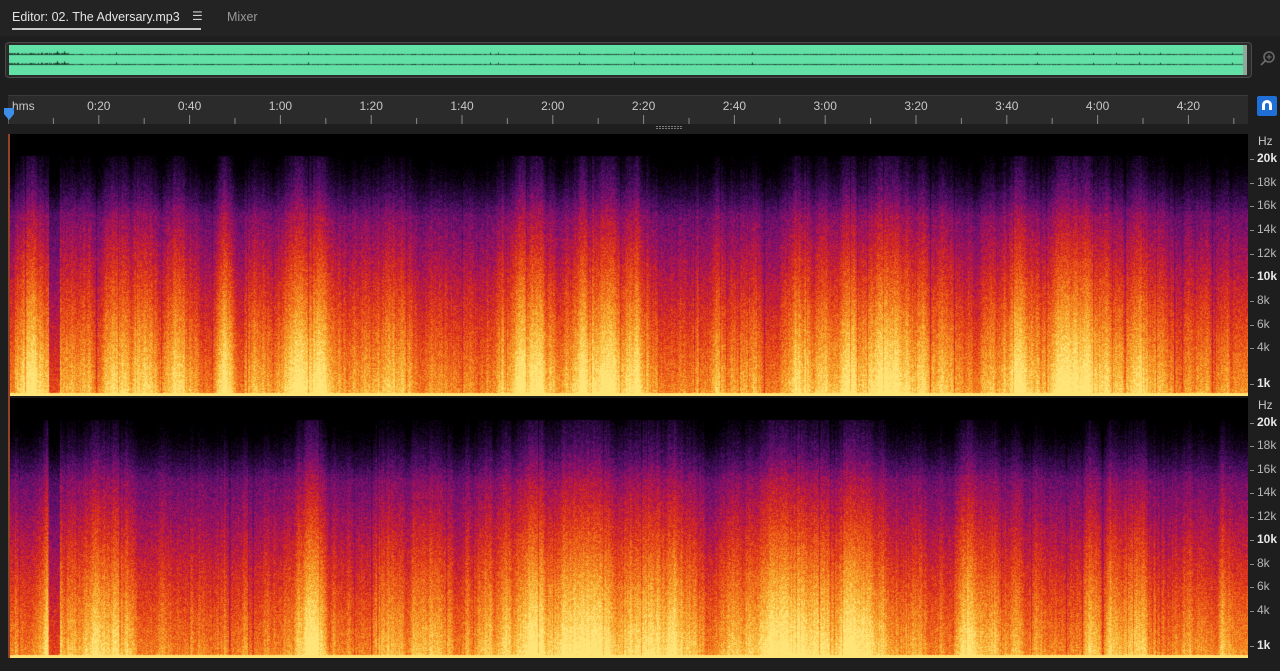  Describe the element at coordinates (640, 18) in the screenshot. I see `editor-tab-bar: Editor: 02. The Adversary.mp3 ☰ Mixer` at that location.